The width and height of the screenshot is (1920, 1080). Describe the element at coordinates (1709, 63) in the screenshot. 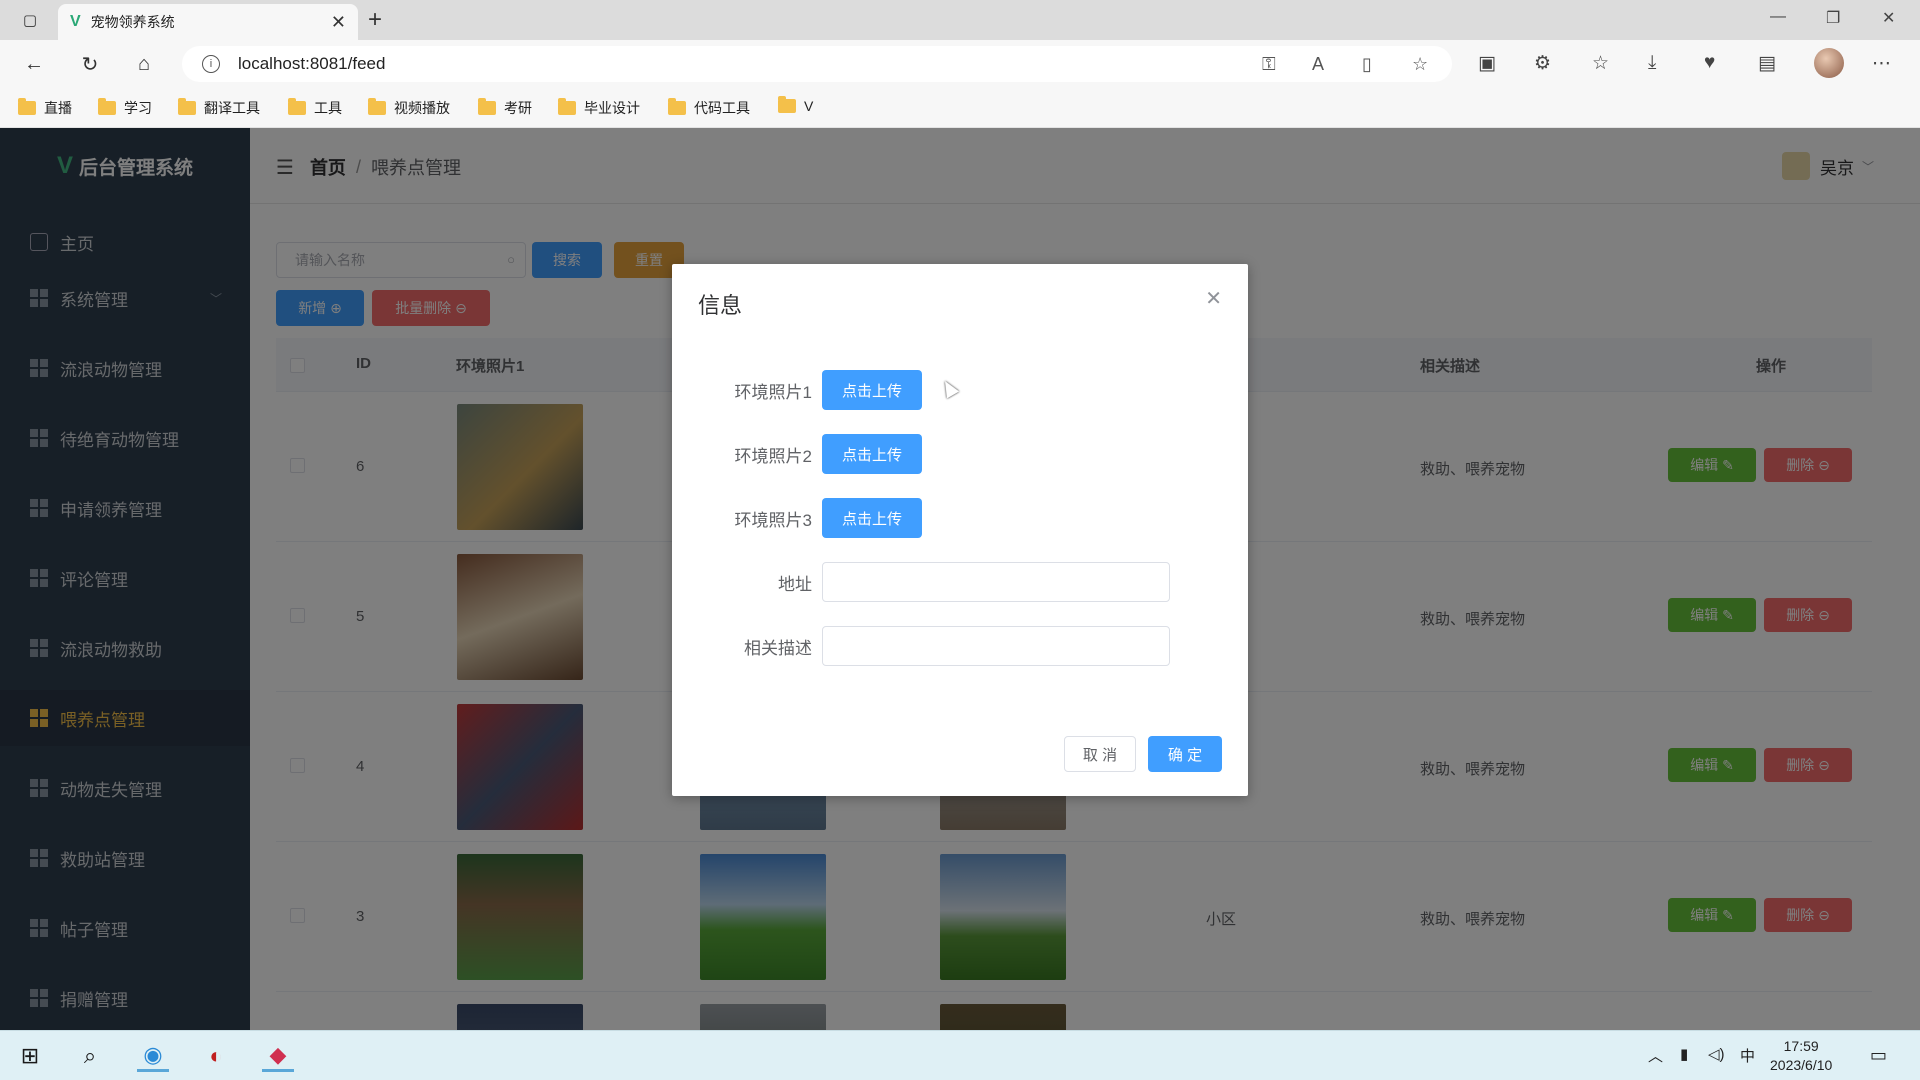

I see `health-icon: ♥` at that location.